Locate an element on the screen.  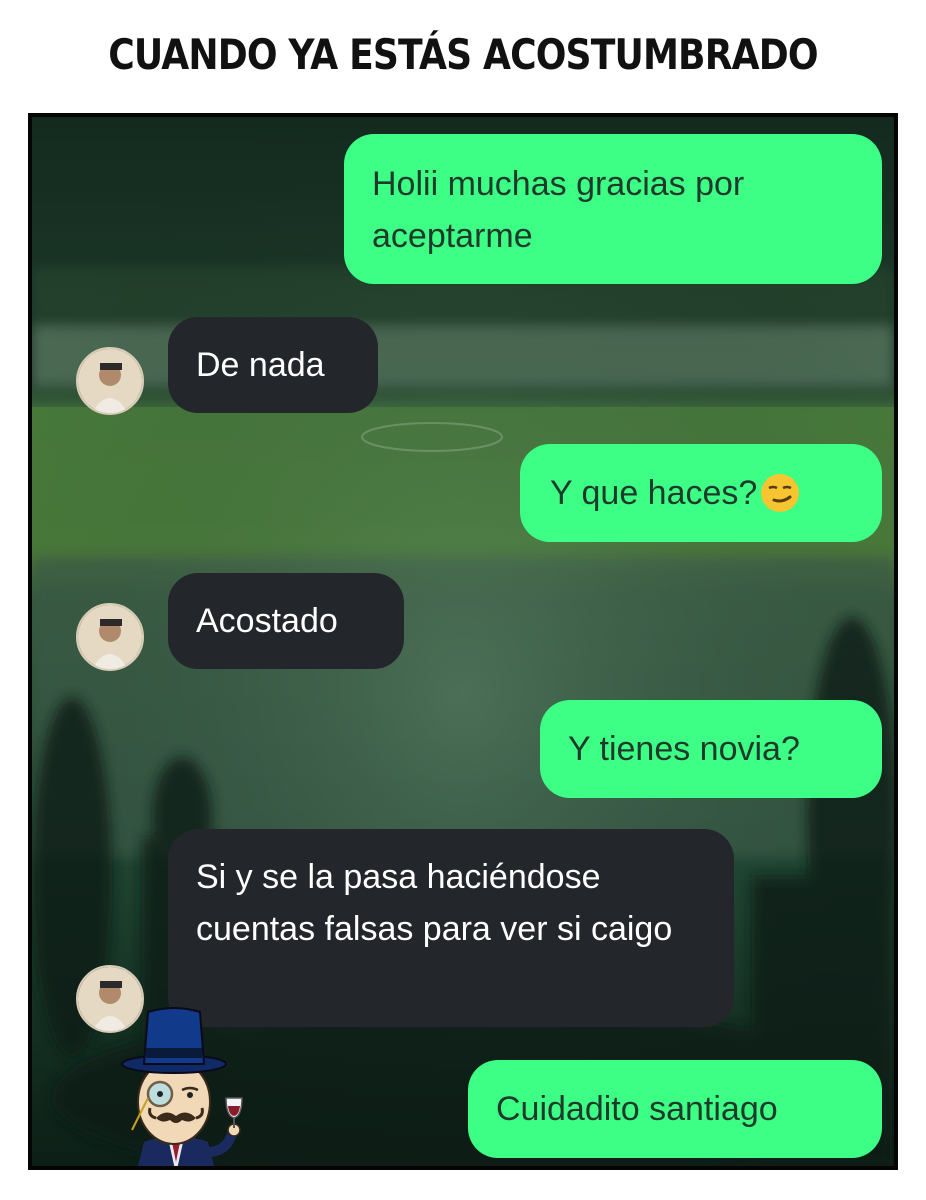
sent-message: Cuidadito santiago is located at coordinates (675, 1109).